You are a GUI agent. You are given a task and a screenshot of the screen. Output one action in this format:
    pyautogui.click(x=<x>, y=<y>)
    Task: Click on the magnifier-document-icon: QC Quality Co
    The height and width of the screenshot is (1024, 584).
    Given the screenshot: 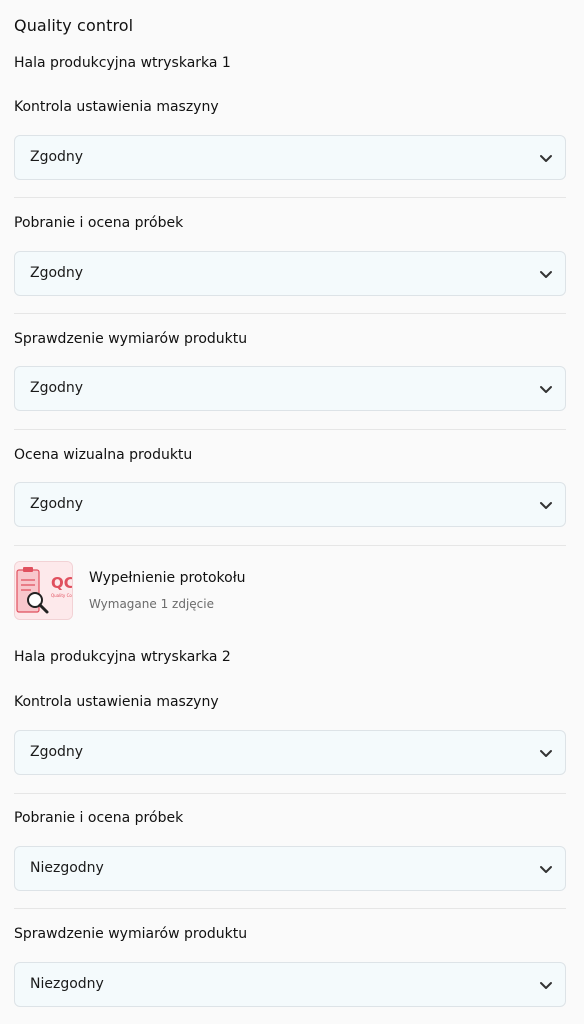 What is the action you would take?
    pyautogui.click(x=44, y=590)
    